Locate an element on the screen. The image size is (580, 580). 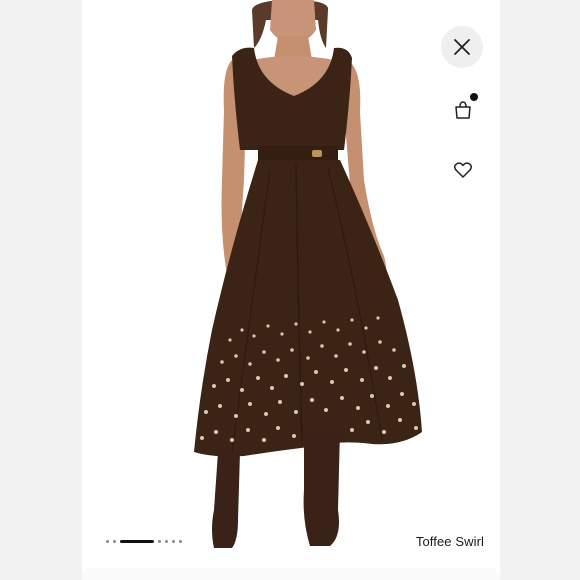
dress-waistband is located at coordinates (298, 154).